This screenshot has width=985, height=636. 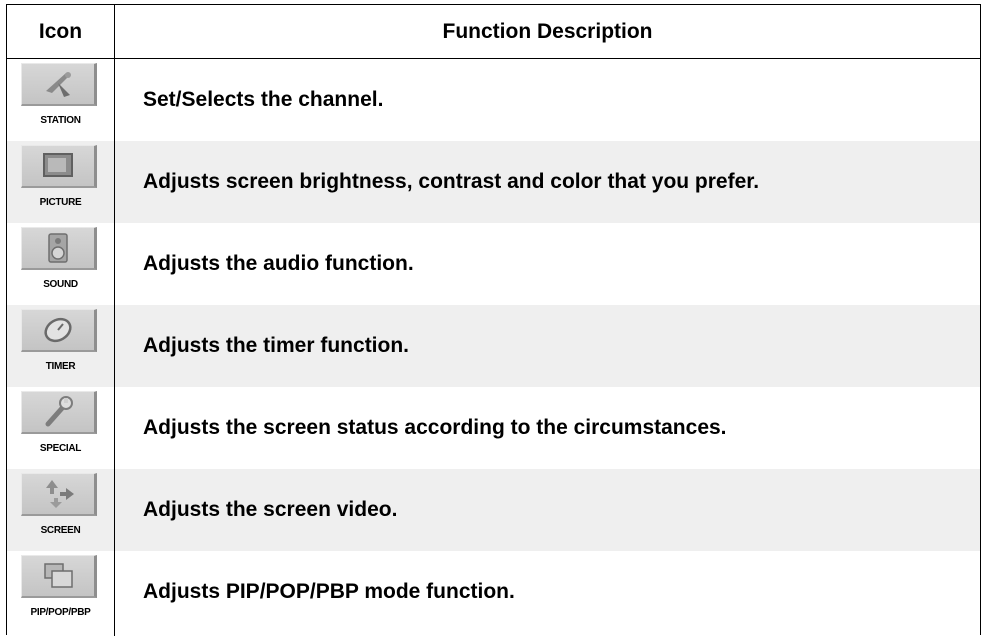 I want to click on icon-cell: STATION, so click(x=60, y=100).